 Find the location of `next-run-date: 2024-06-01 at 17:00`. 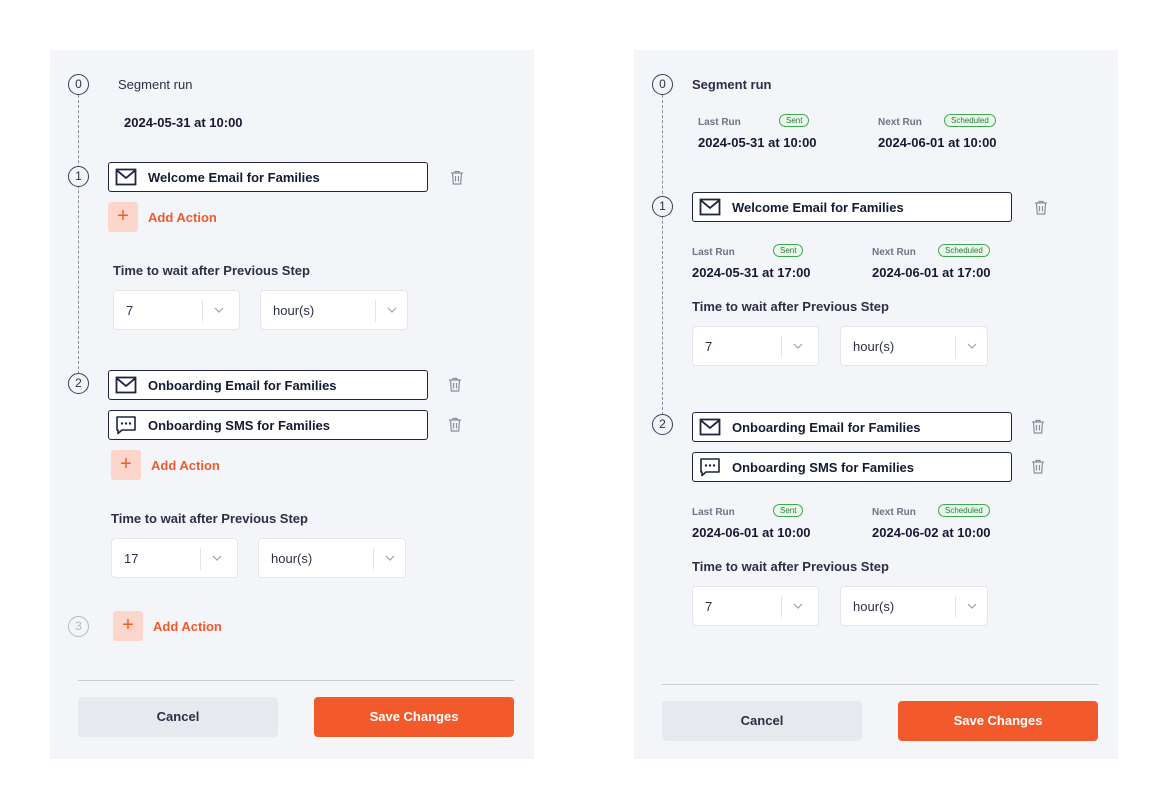

next-run-date: 2024-06-01 at 17:00 is located at coordinates (931, 272).